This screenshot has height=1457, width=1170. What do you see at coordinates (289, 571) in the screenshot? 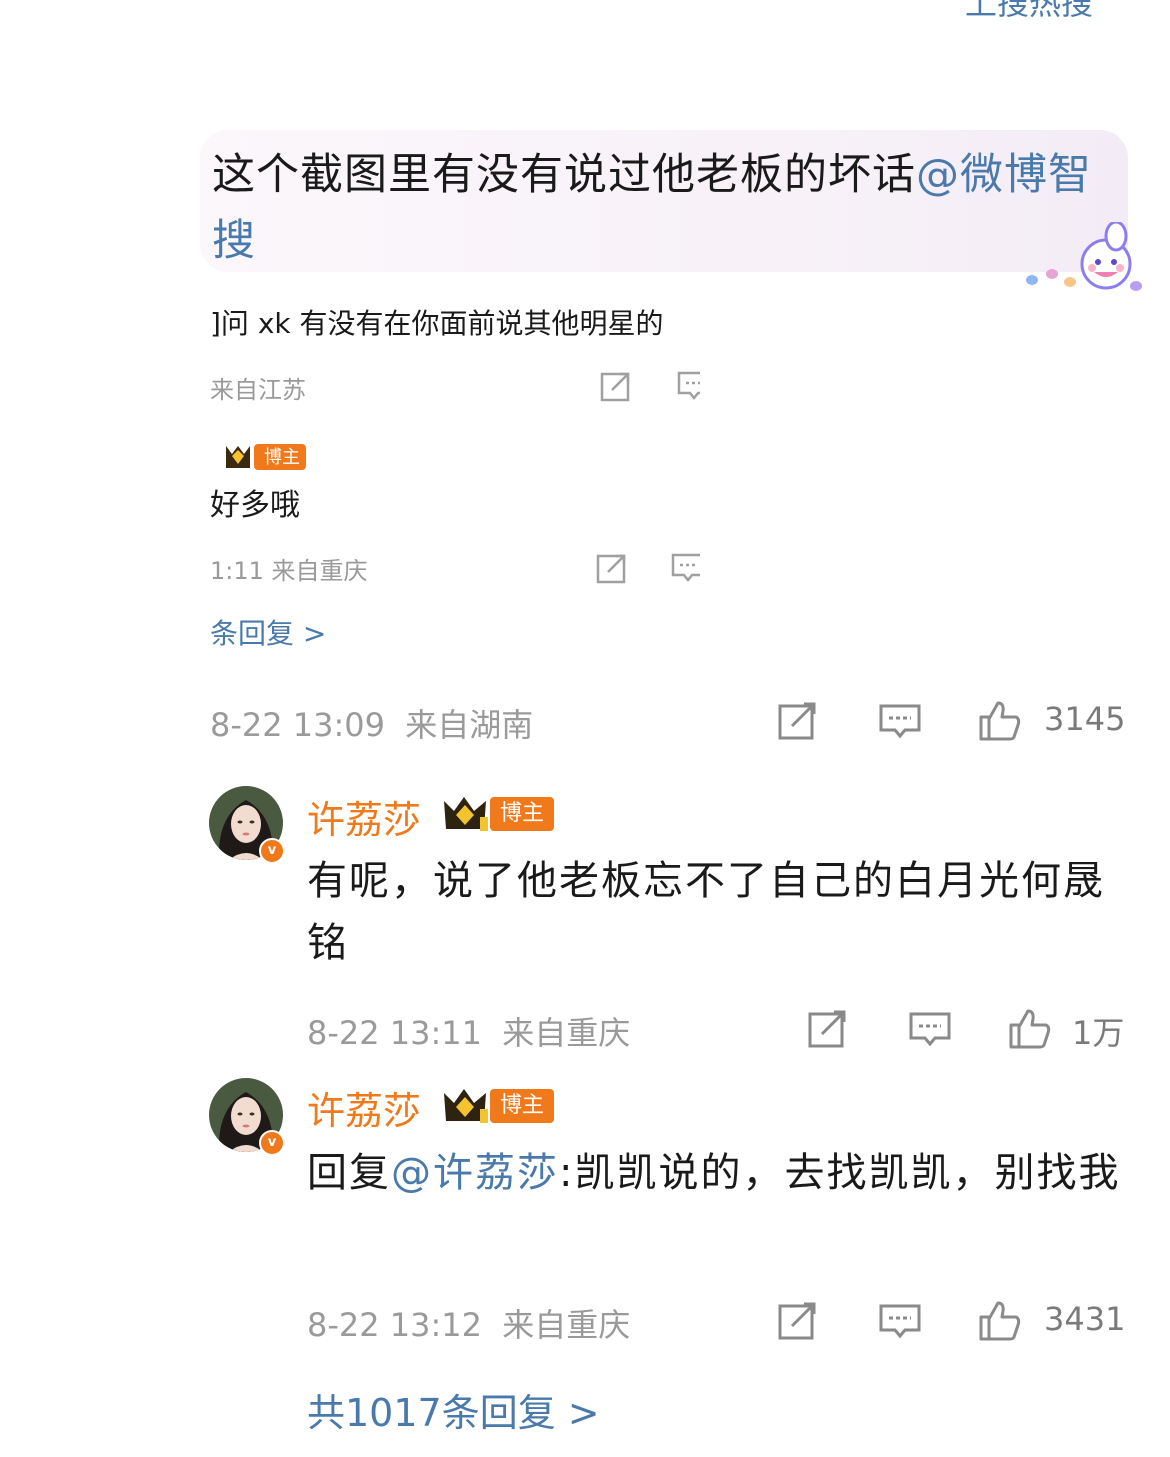
I see `preview-reply-meta: 1:11 来自重庆` at bounding box center [289, 571].